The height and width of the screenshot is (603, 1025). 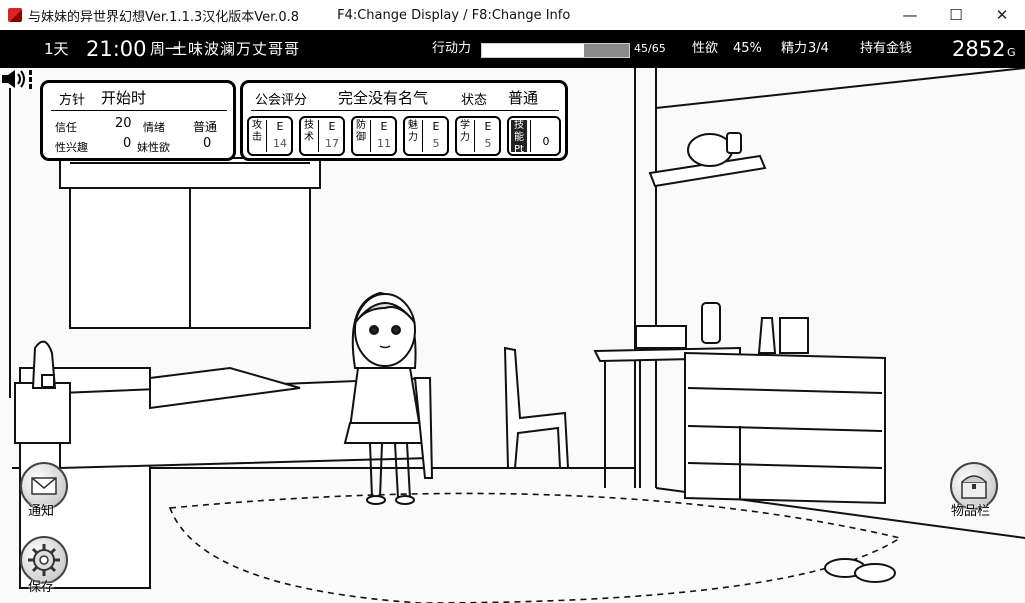 I want to click on skill-name: 防御, so click(x=361, y=131).